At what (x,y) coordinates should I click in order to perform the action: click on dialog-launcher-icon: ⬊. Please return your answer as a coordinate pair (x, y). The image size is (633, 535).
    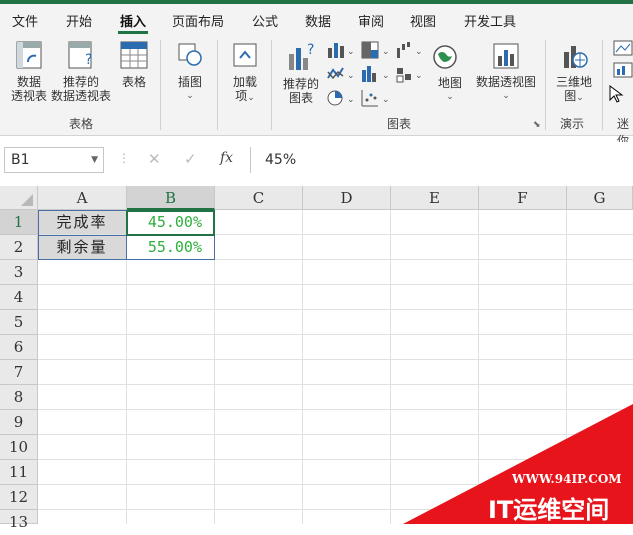
    Looking at the image, I should click on (537, 125).